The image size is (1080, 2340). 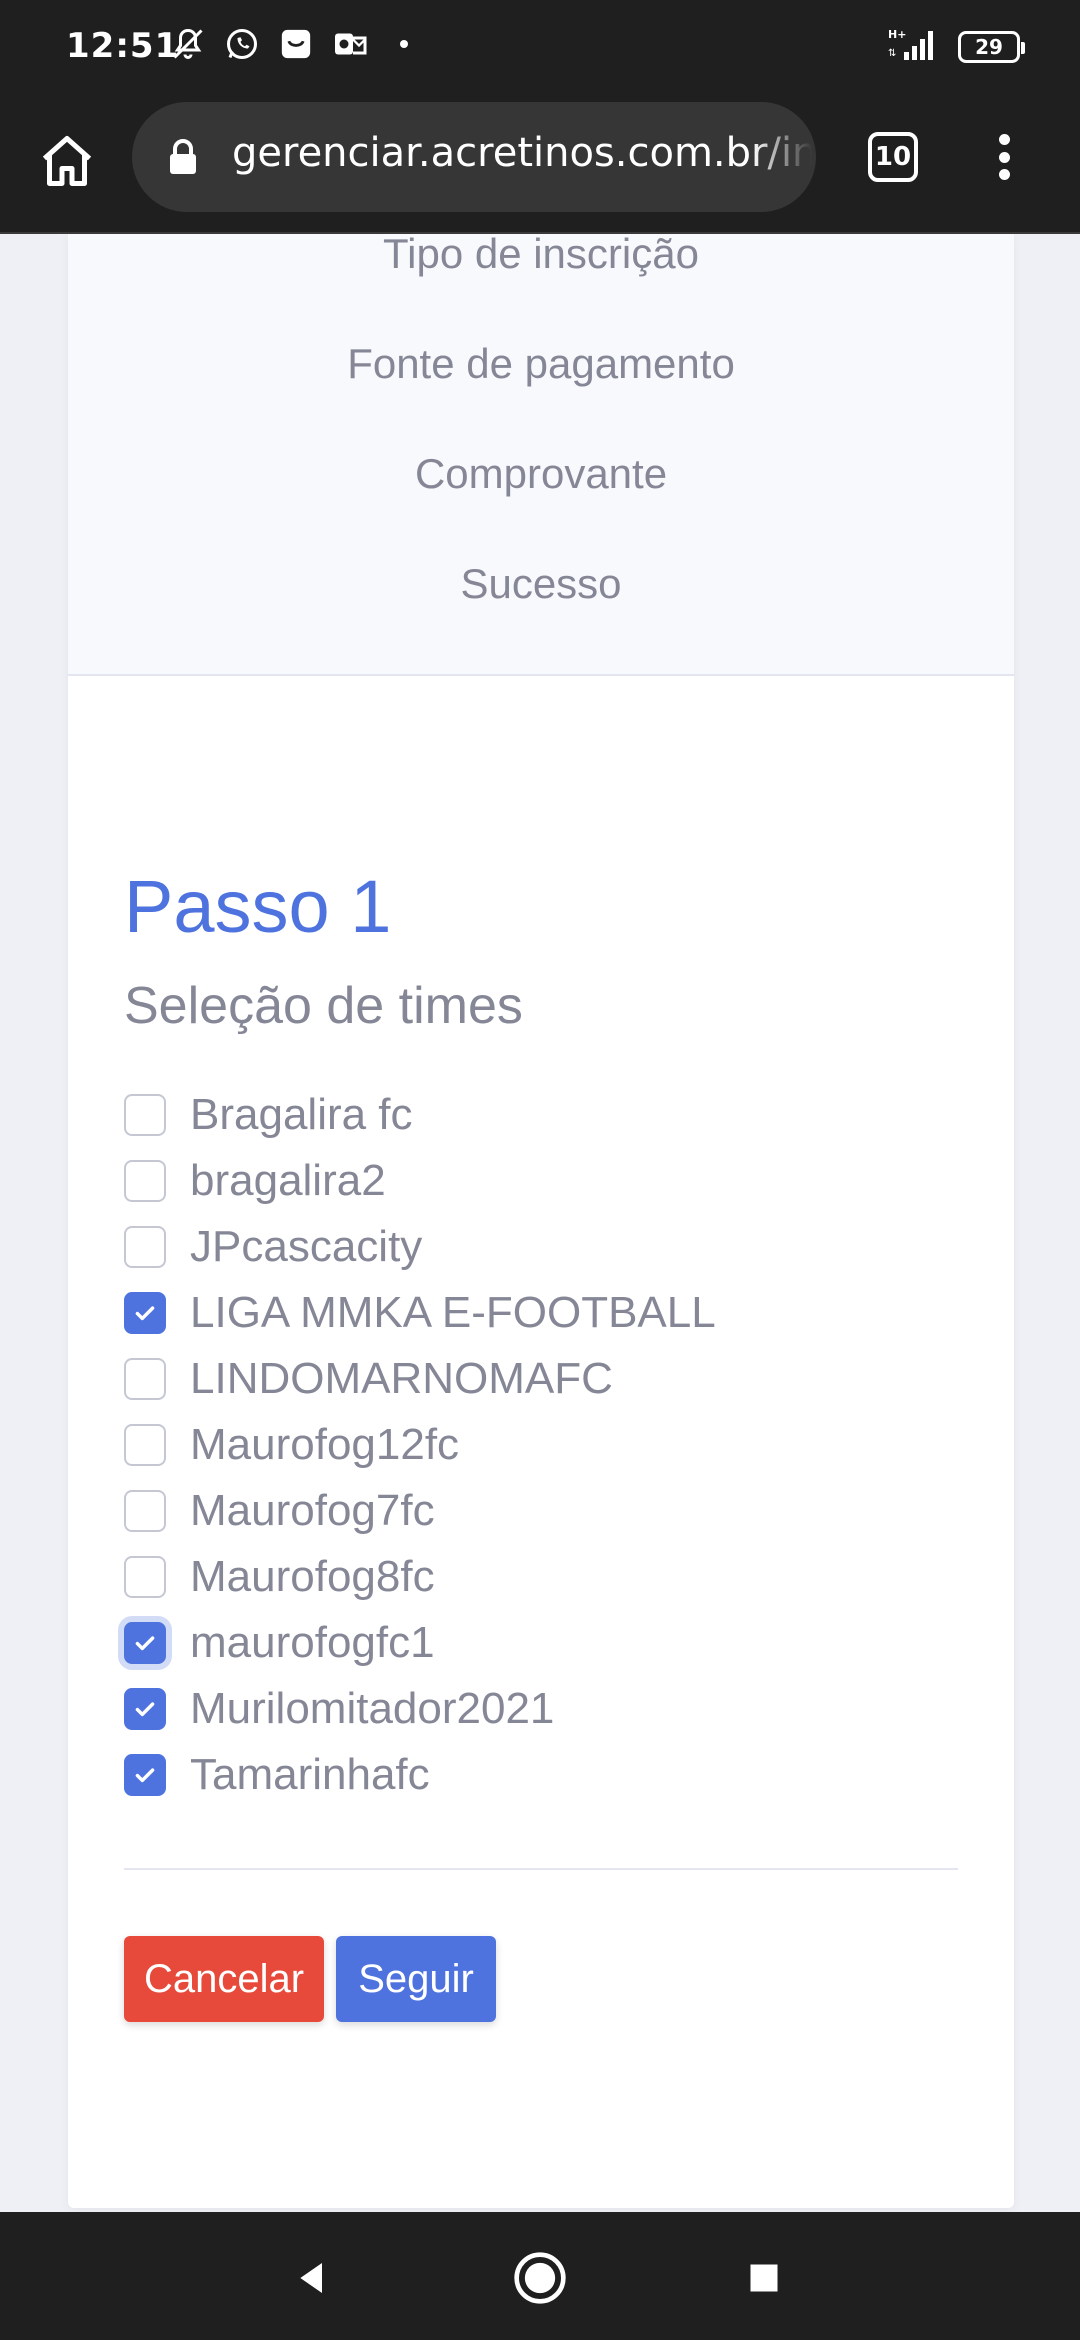 I want to click on browser-toolbar: gerenciar.acretinos.com.br/in 10, so click(x=540, y=166).